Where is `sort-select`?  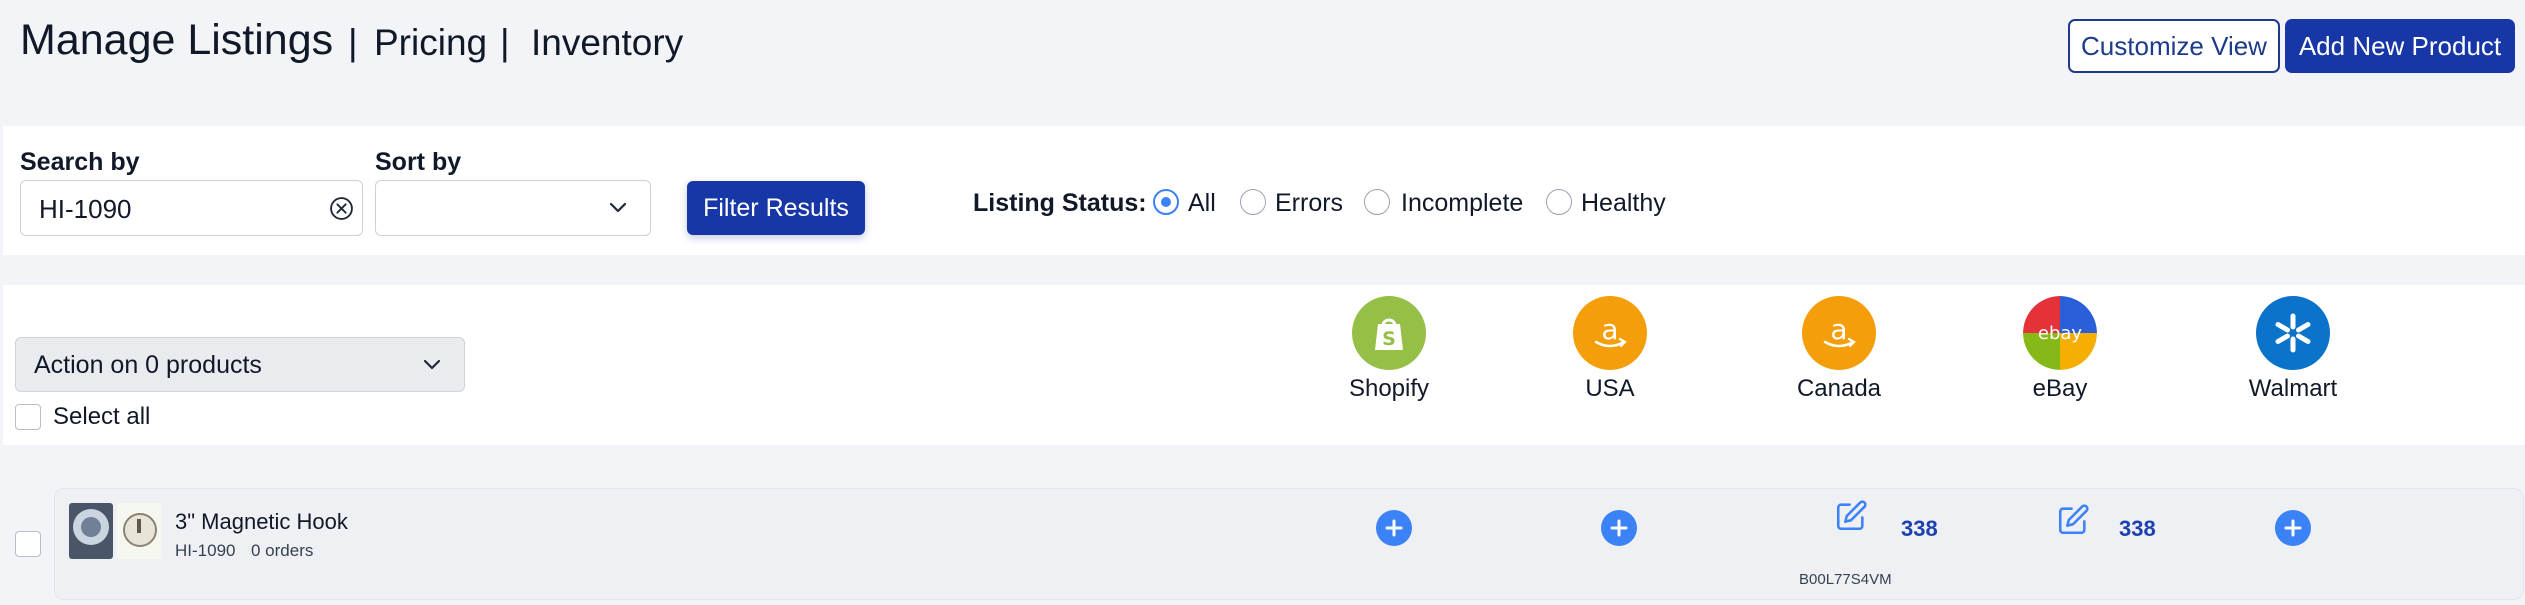
sort-select is located at coordinates (513, 208).